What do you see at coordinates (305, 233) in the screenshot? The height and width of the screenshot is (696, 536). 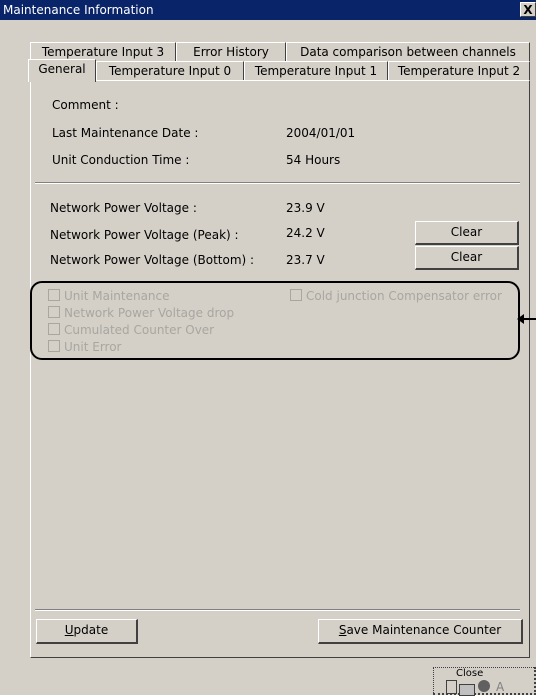 I see `network-power-voltage-peak-value: 24.2 V` at bounding box center [305, 233].